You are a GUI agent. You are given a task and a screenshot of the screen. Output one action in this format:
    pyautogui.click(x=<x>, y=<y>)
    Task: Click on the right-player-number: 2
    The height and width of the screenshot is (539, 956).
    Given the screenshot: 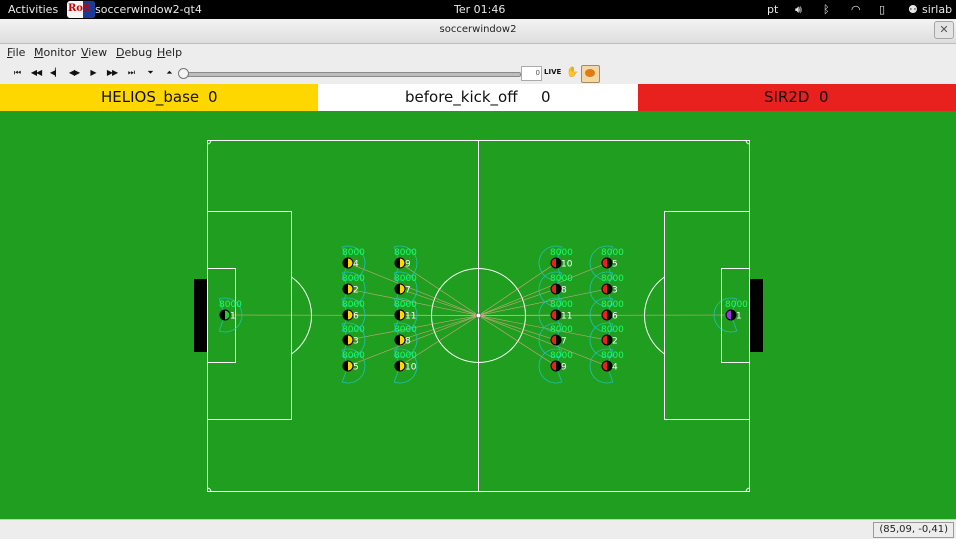 What is the action you would take?
    pyautogui.click(x=615, y=342)
    